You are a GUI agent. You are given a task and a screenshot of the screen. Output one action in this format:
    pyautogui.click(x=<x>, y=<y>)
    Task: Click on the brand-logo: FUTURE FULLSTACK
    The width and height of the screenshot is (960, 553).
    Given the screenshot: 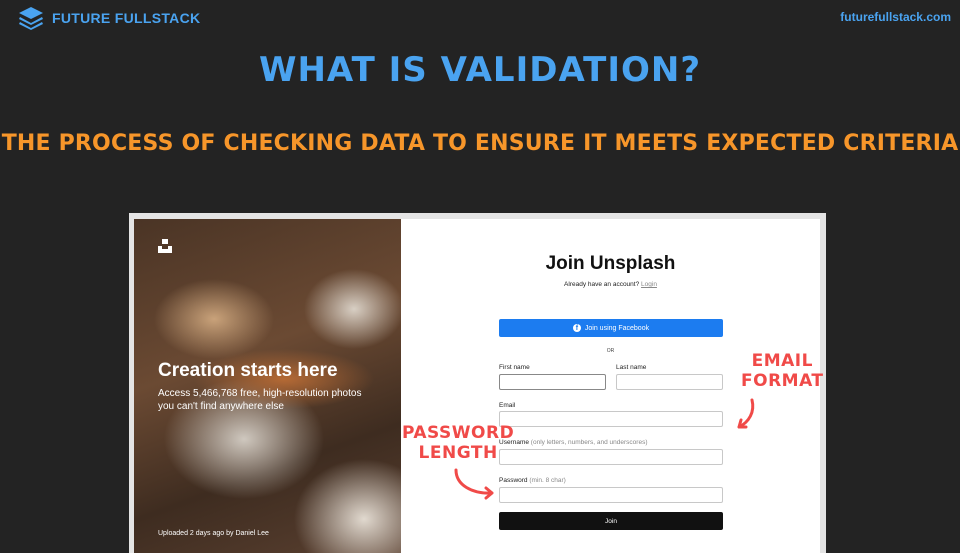 What is the action you would take?
    pyautogui.click(x=109, y=18)
    